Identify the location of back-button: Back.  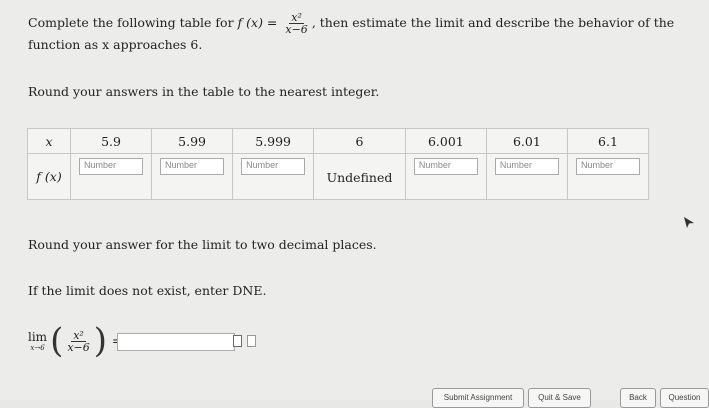
(638, 398).